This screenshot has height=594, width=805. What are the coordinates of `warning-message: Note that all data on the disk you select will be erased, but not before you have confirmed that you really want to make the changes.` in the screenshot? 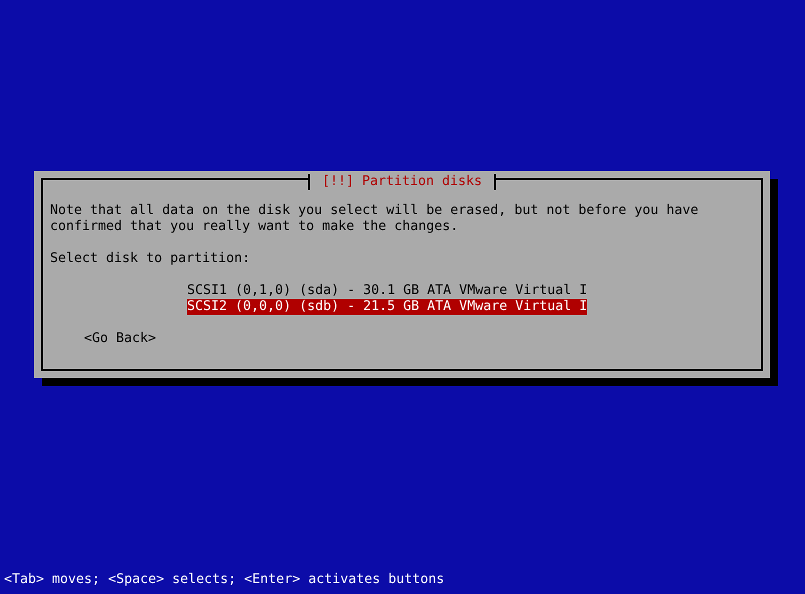 It's located at (375, 219).